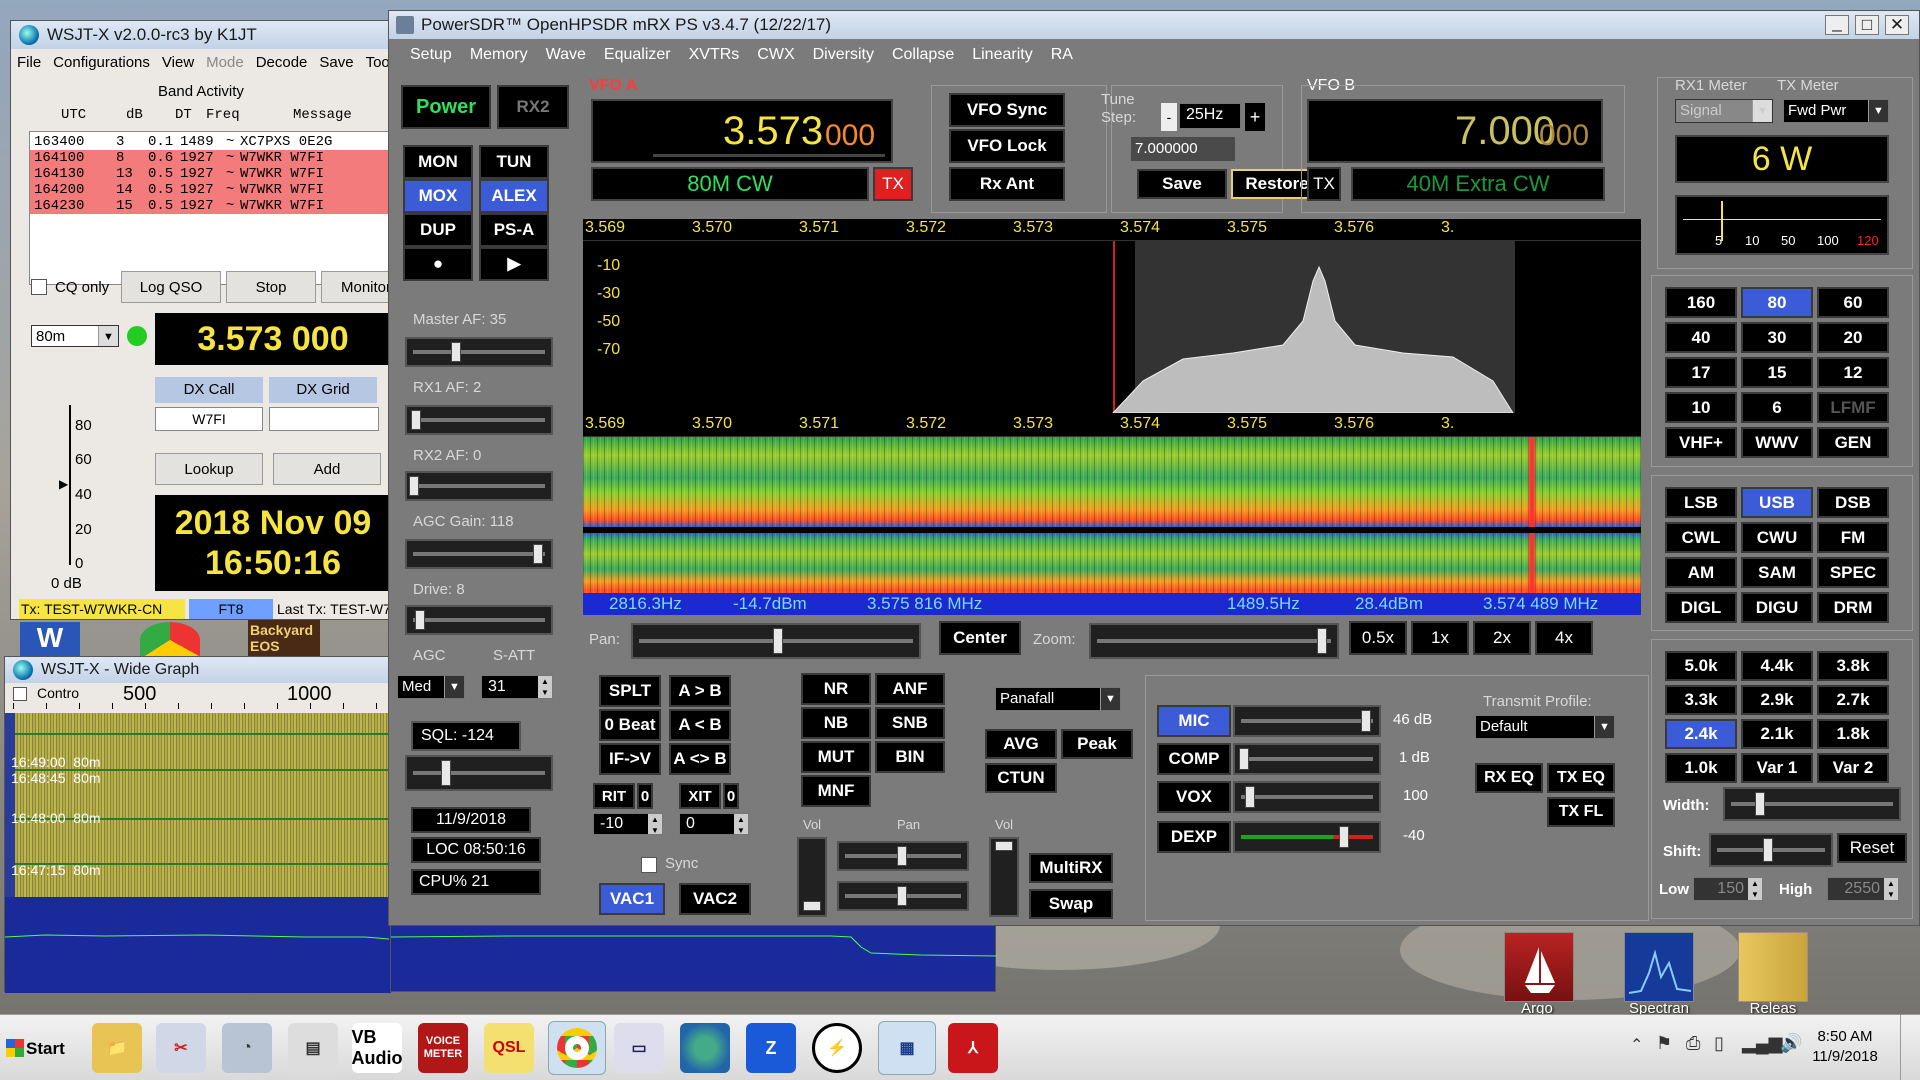 The height and width of the screenshot is (1080, 1920). Describe the element at coordinates (1701, 302) in the screenshot. I see `btn-bands-160: 160` at that location.